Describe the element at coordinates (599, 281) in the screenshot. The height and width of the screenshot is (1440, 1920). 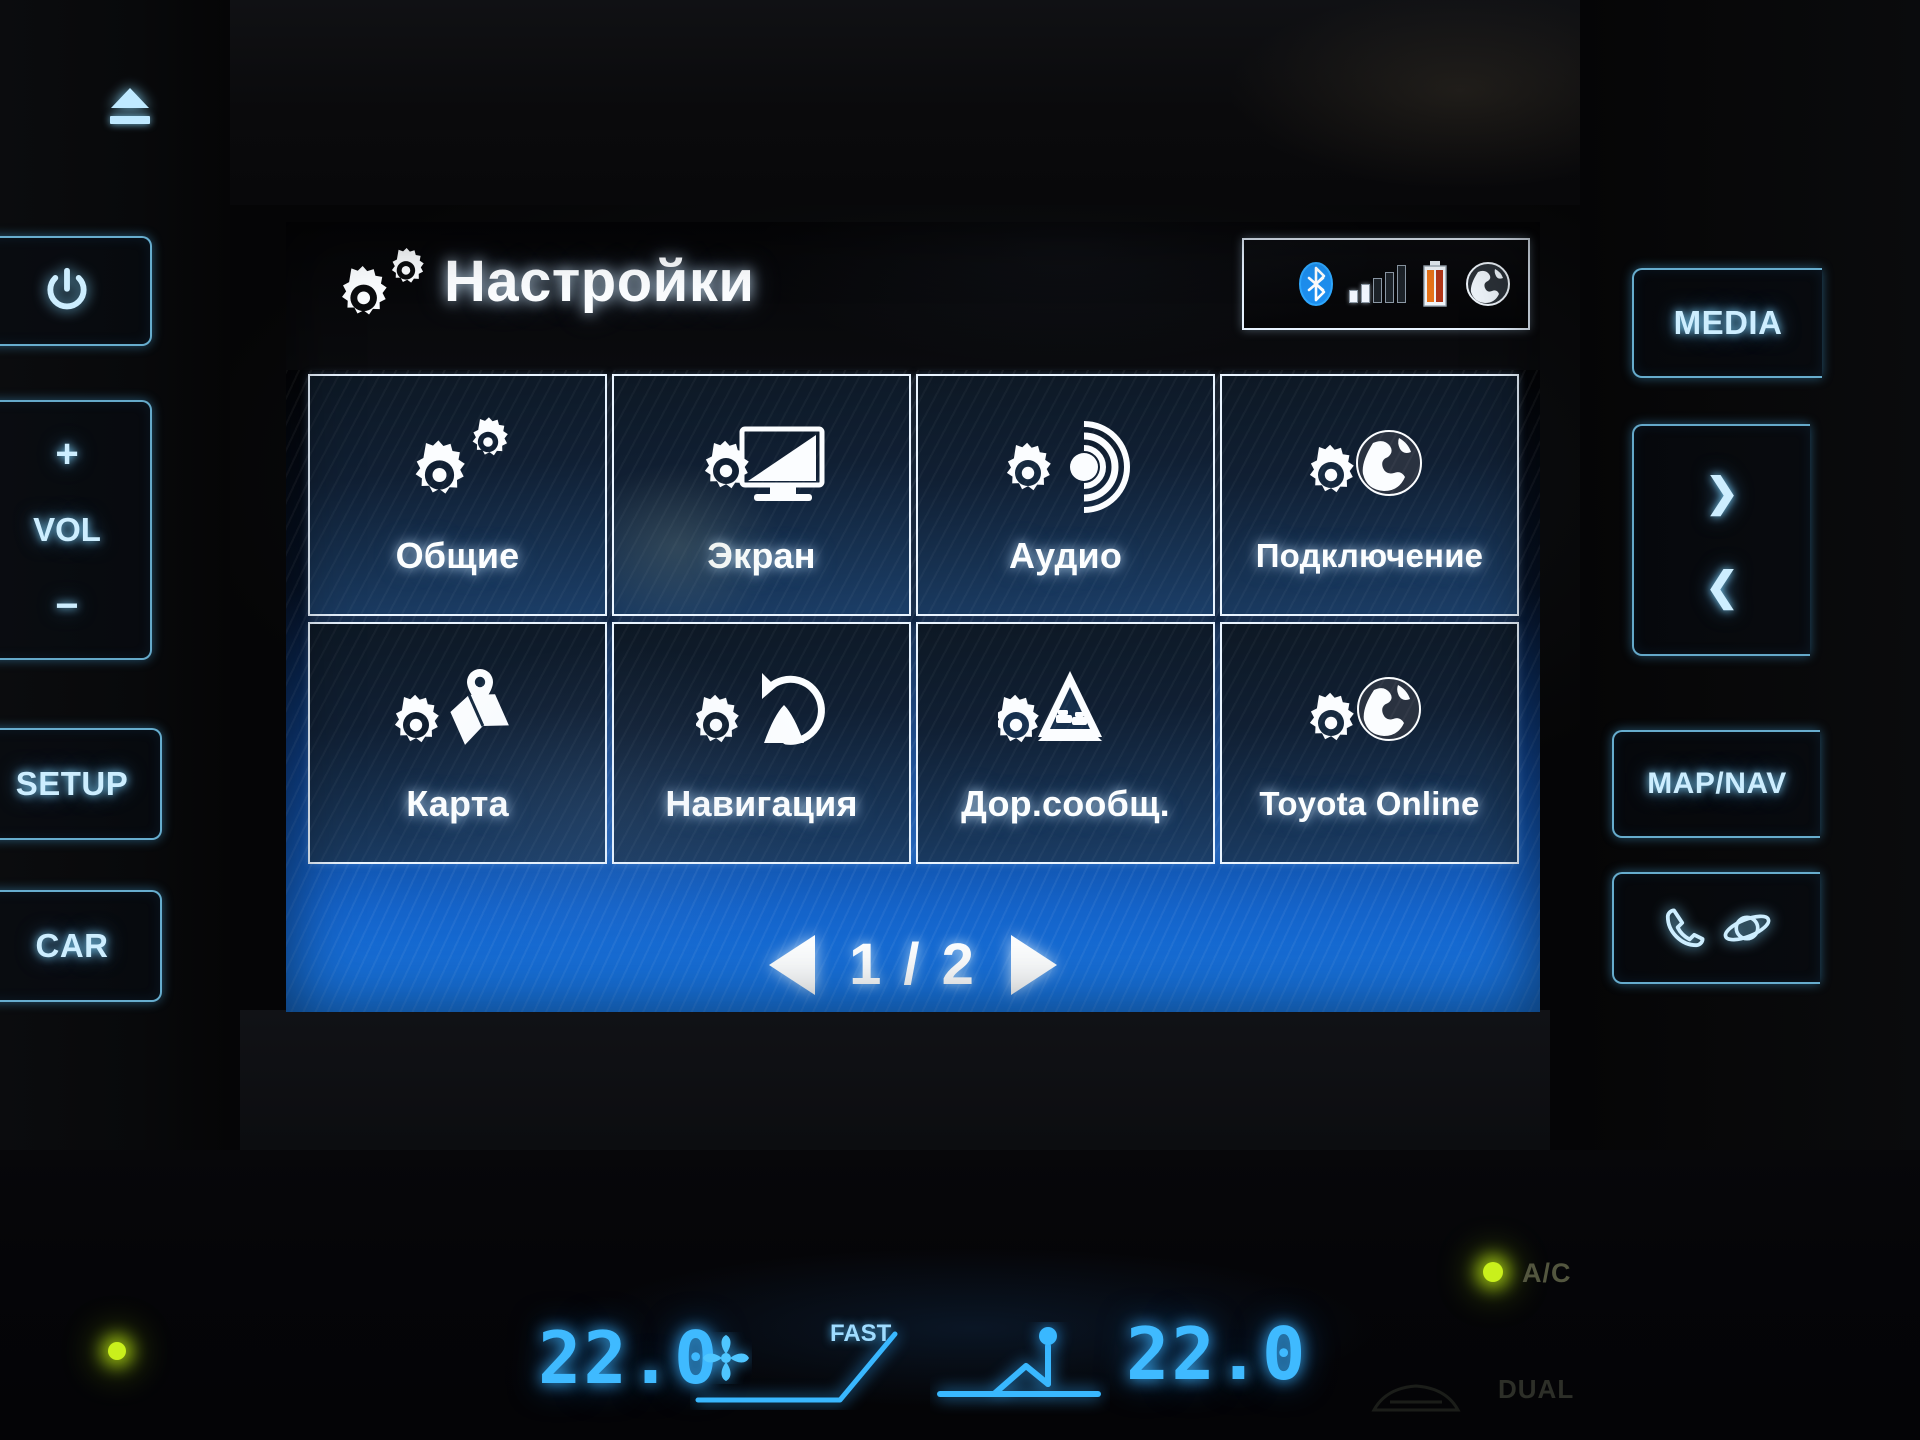
I see `page-title: Настройки` at that location.